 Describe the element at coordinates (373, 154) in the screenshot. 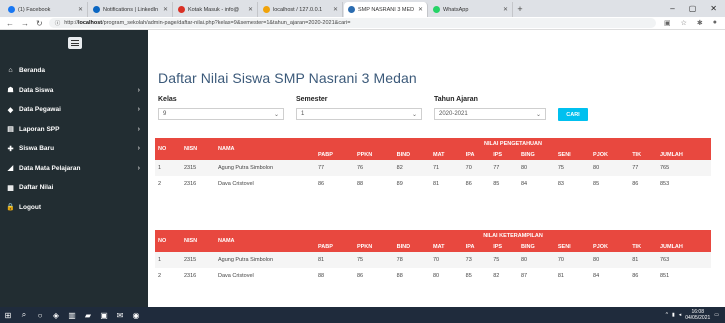

I see `subject-header: PPKN` at that location.